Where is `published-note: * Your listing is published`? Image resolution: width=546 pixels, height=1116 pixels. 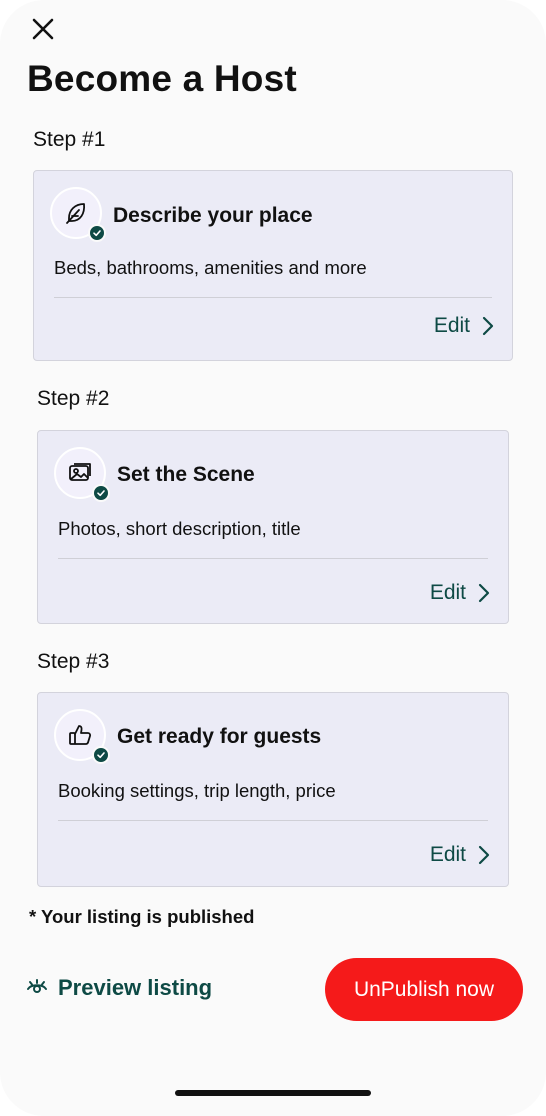
published-note: * Your listing is published is located at coordinates (142, 916).